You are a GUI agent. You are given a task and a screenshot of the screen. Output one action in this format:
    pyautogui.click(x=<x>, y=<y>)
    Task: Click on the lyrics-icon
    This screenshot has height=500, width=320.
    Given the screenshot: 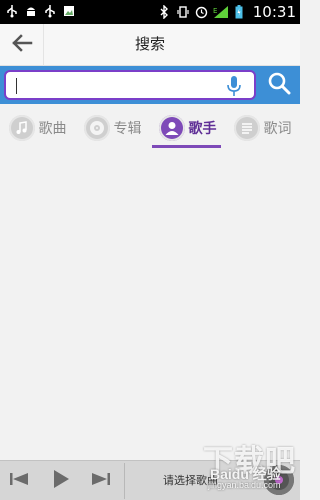 What is the action you would take?
    pyautogui.click(x=246, y=128)
    